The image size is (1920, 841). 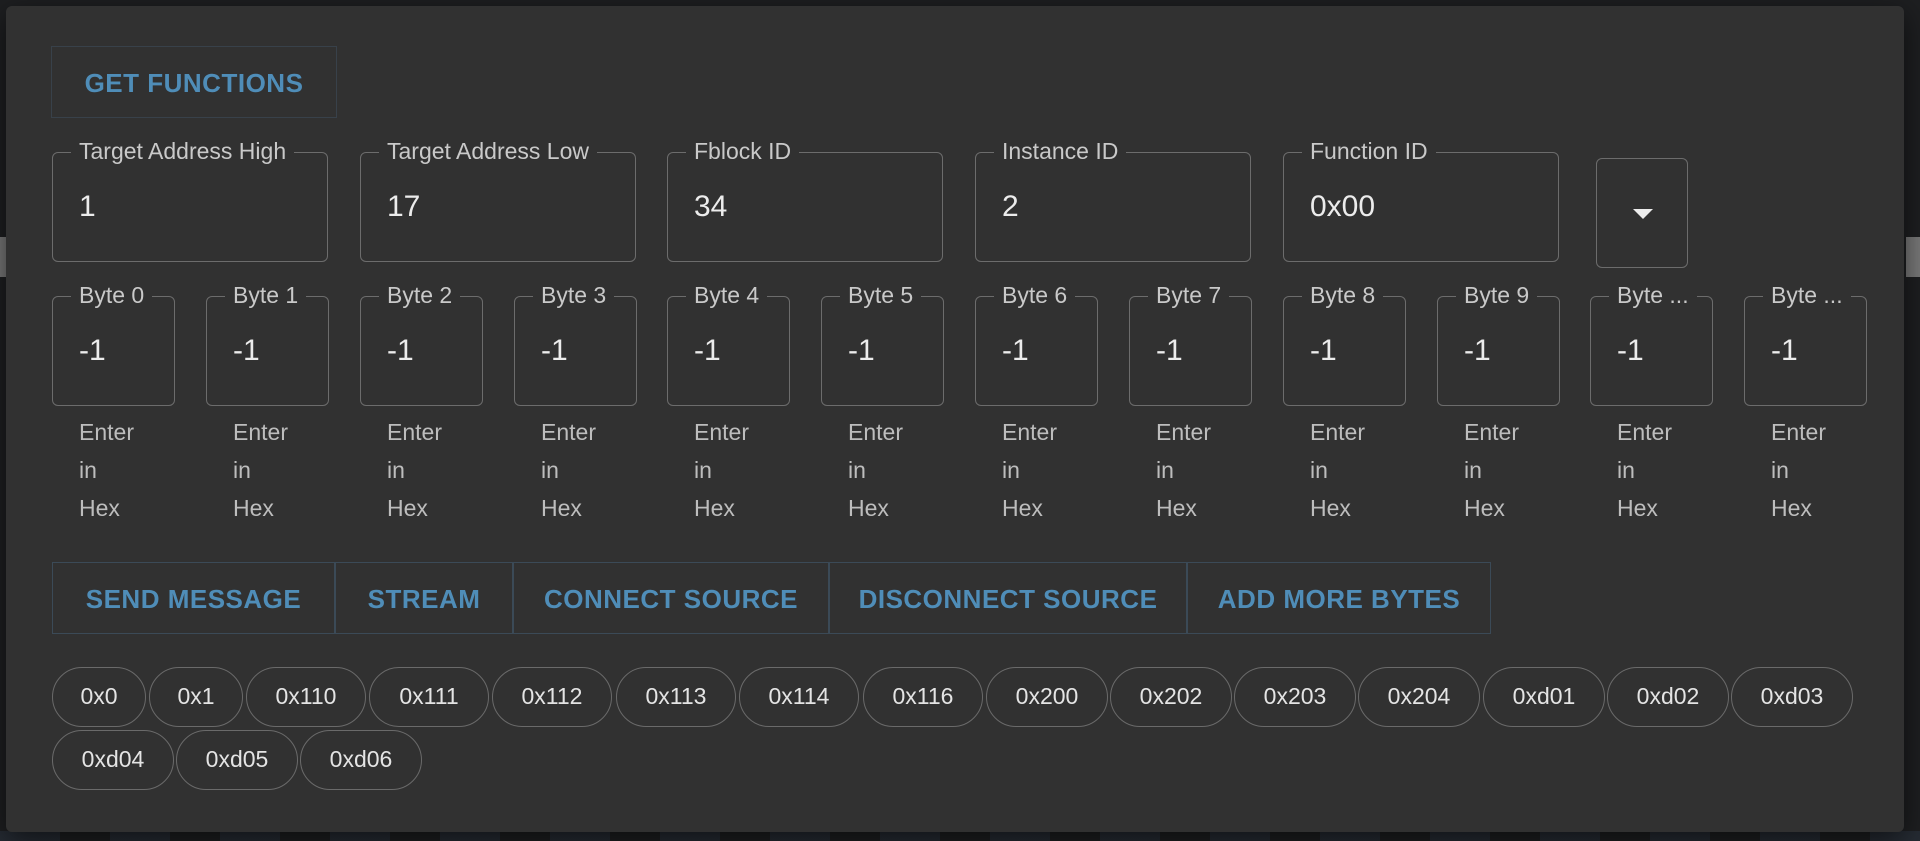 What do you see at coordinates (1421, 199) in the screenshot?
I see `function-id-field: Function ID 0x00` at bounding box center [1421, 199].